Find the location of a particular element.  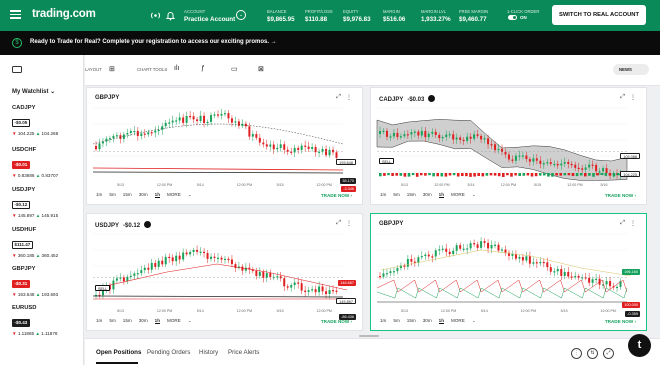

bell-icon is located at coordinates (170, 15).